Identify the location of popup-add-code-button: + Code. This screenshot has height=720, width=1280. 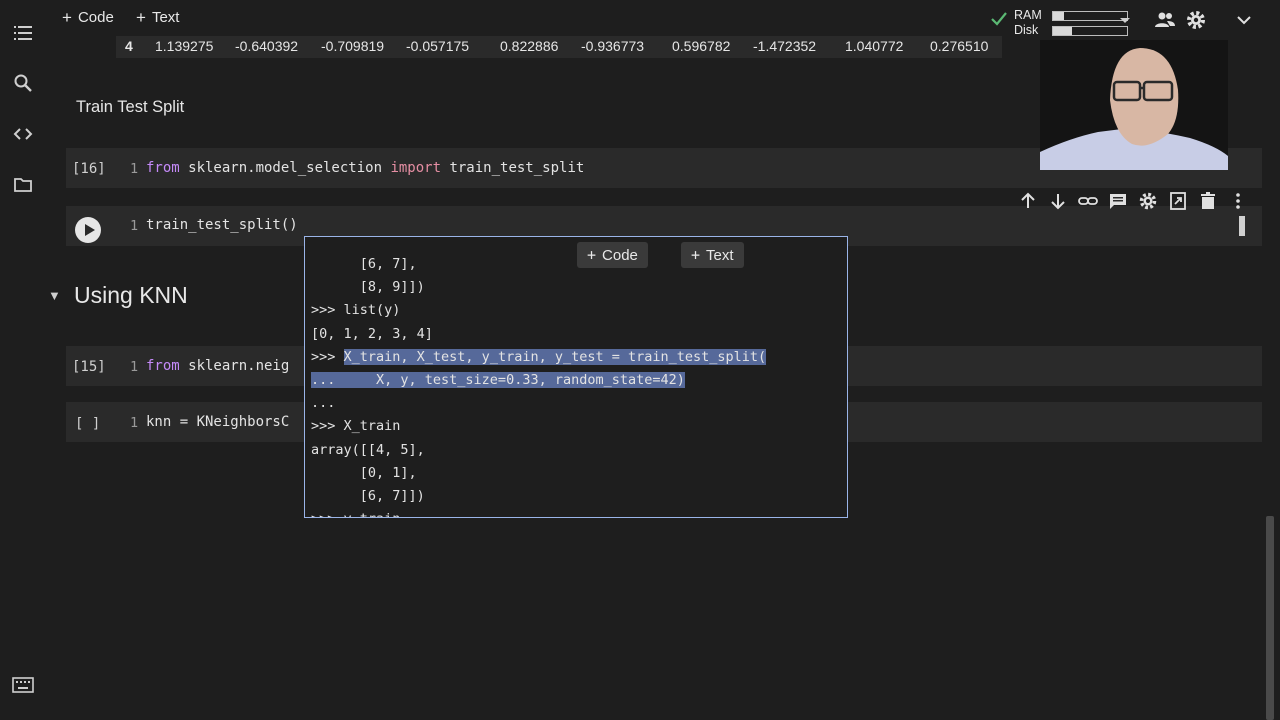
(612, 255).